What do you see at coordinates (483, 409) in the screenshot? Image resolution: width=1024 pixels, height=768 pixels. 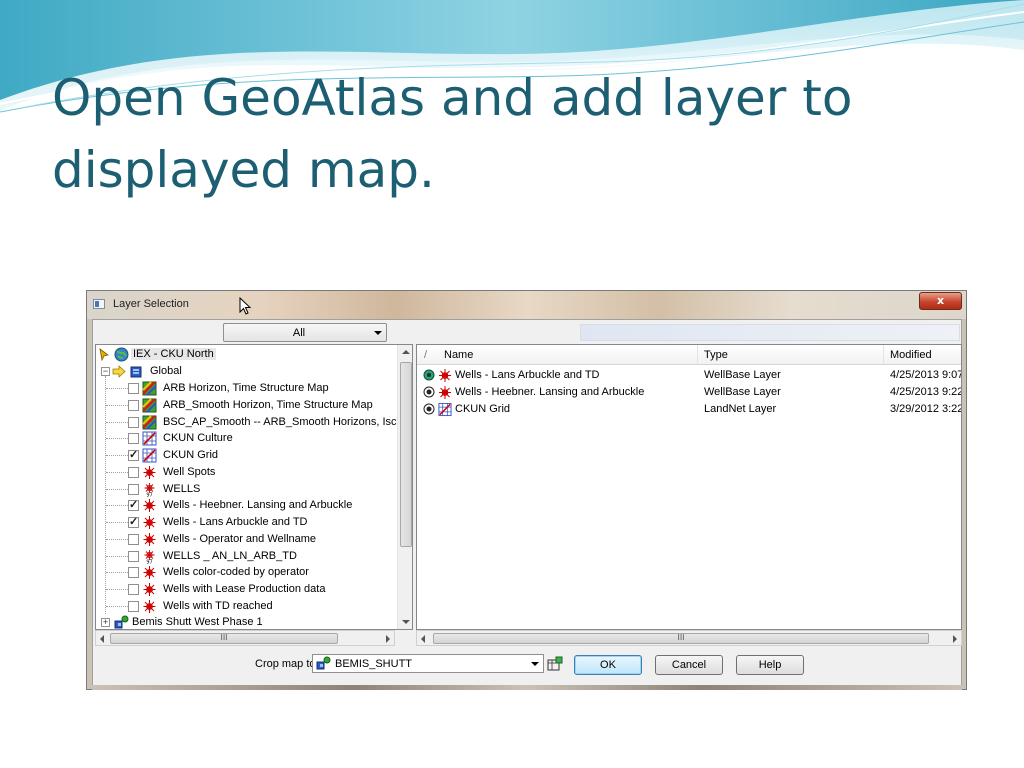 I see `layer-name: CKUN Grid` at bounding box center [483, 409].